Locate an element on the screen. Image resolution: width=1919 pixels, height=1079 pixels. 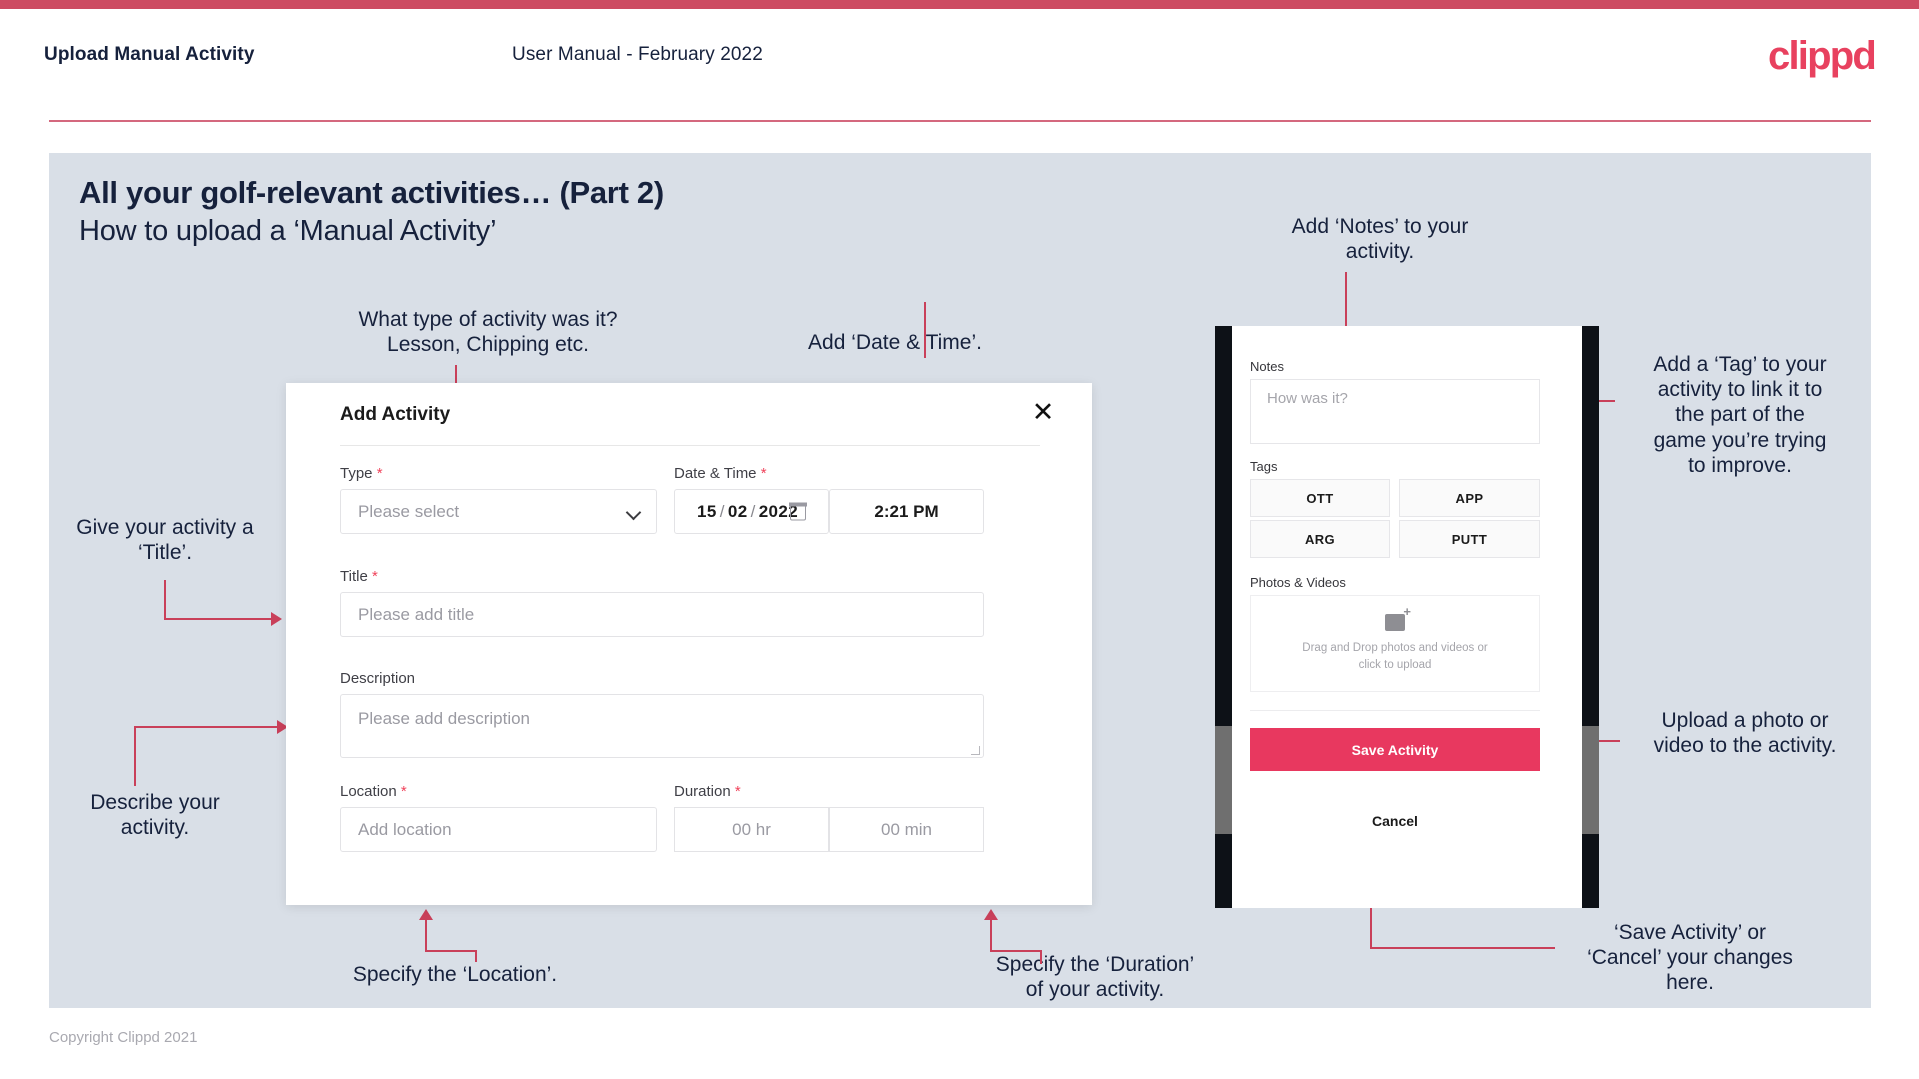
clippd-logo: clippd is located at coordinates (1822, 56).